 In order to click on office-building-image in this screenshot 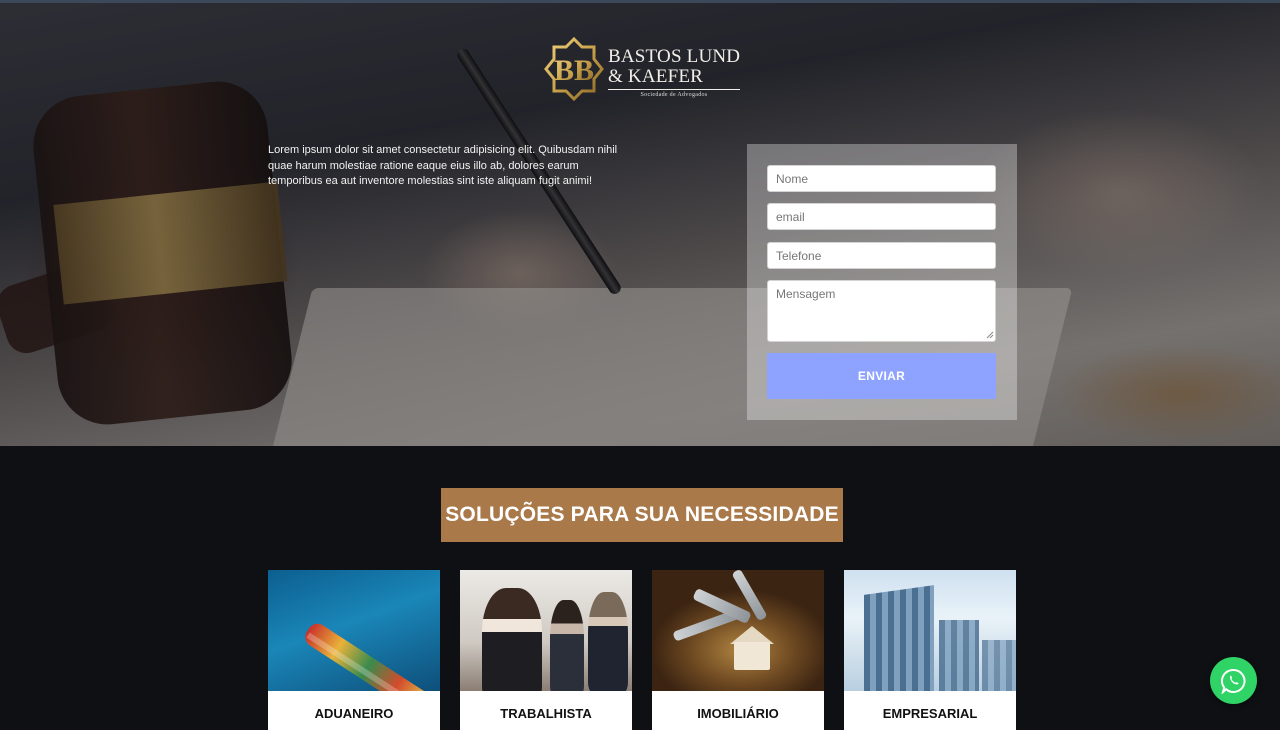, I will do `click(930, 630)`.